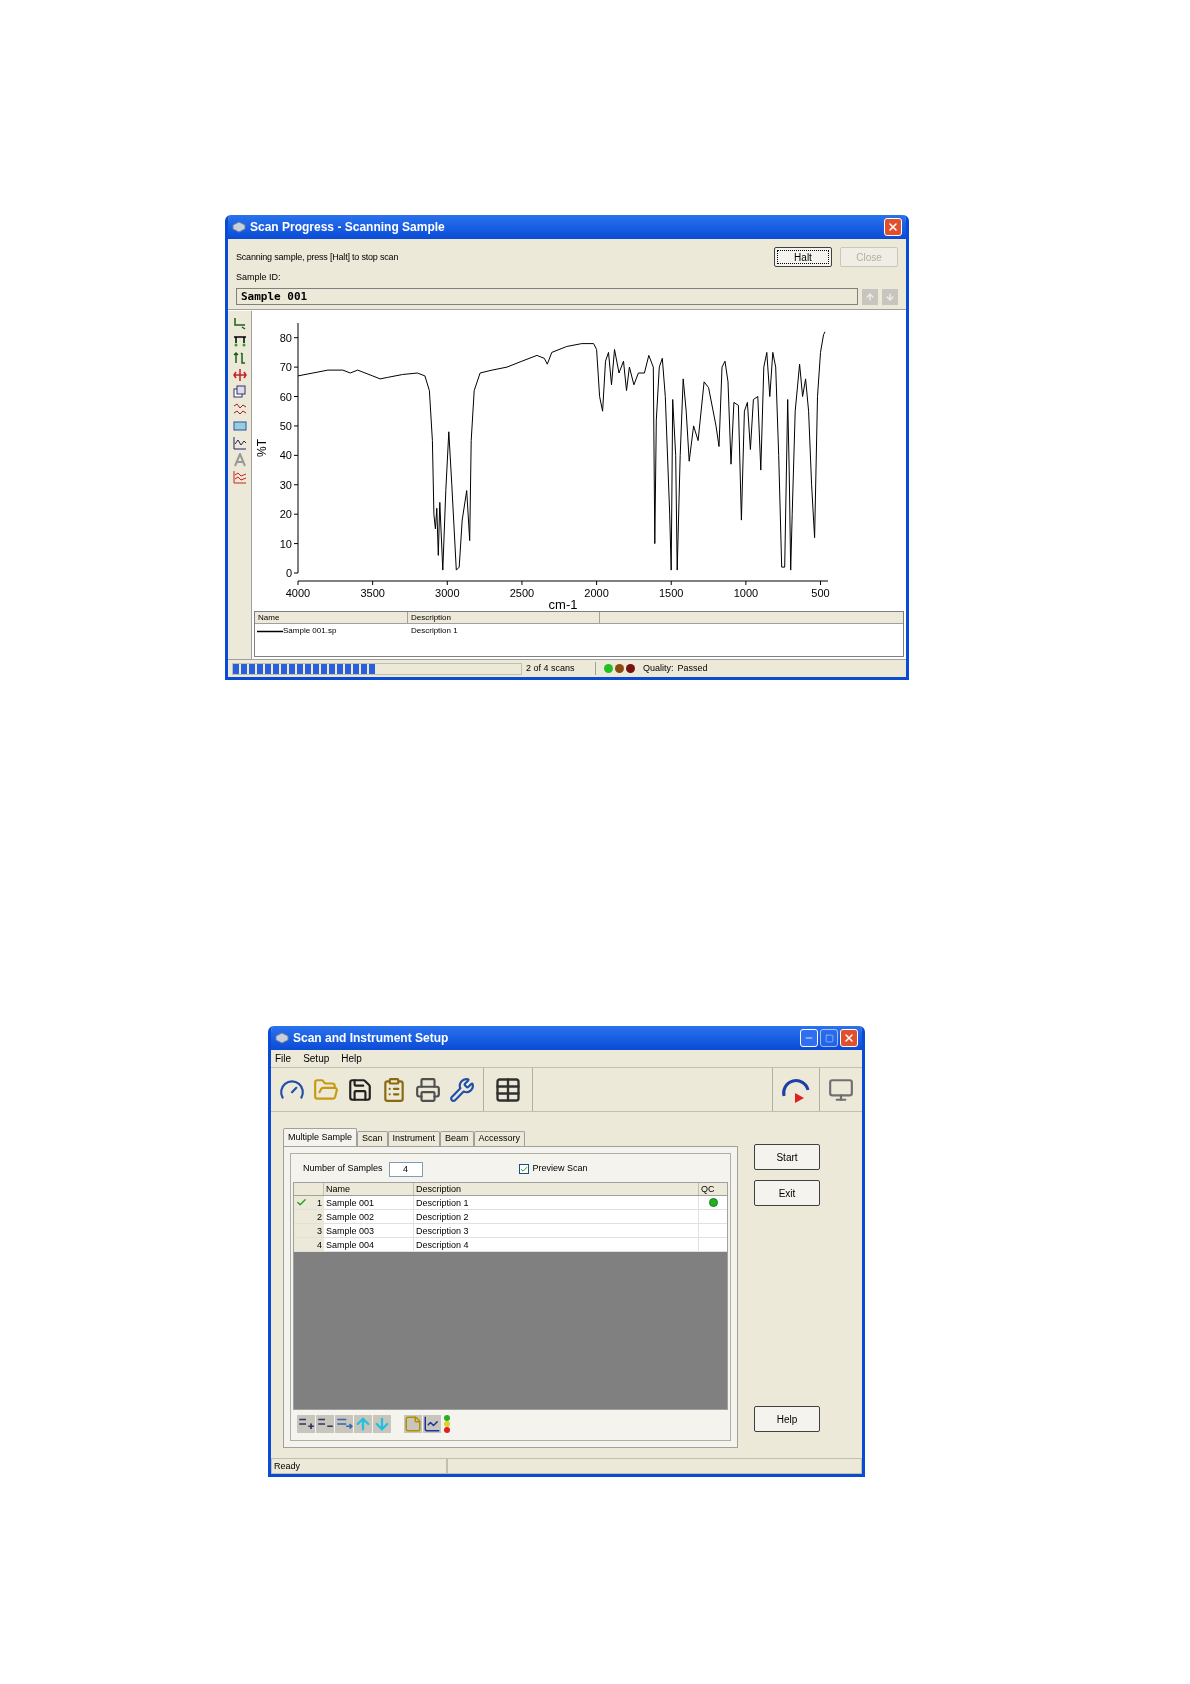 The image size is (1190, 1684). What do you see at coordinates (447, 593) in the screenshot?
I see `x-tick-label: 3000` at bounding box center [447, 593].